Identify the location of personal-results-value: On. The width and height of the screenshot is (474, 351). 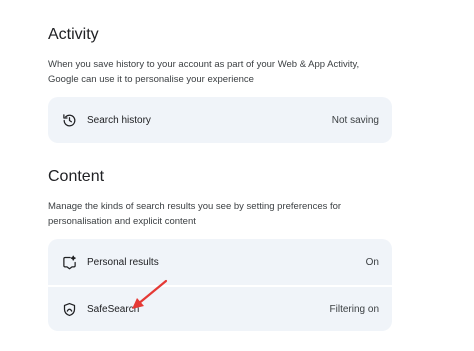
(372, 262).